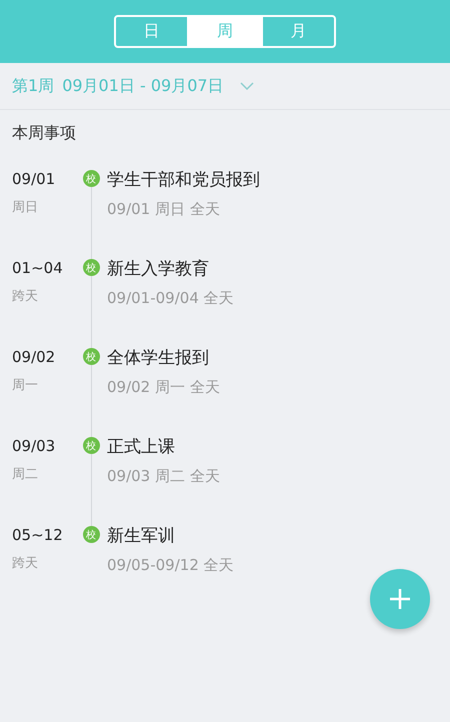  I want to click on add-button, so click(400, 599).